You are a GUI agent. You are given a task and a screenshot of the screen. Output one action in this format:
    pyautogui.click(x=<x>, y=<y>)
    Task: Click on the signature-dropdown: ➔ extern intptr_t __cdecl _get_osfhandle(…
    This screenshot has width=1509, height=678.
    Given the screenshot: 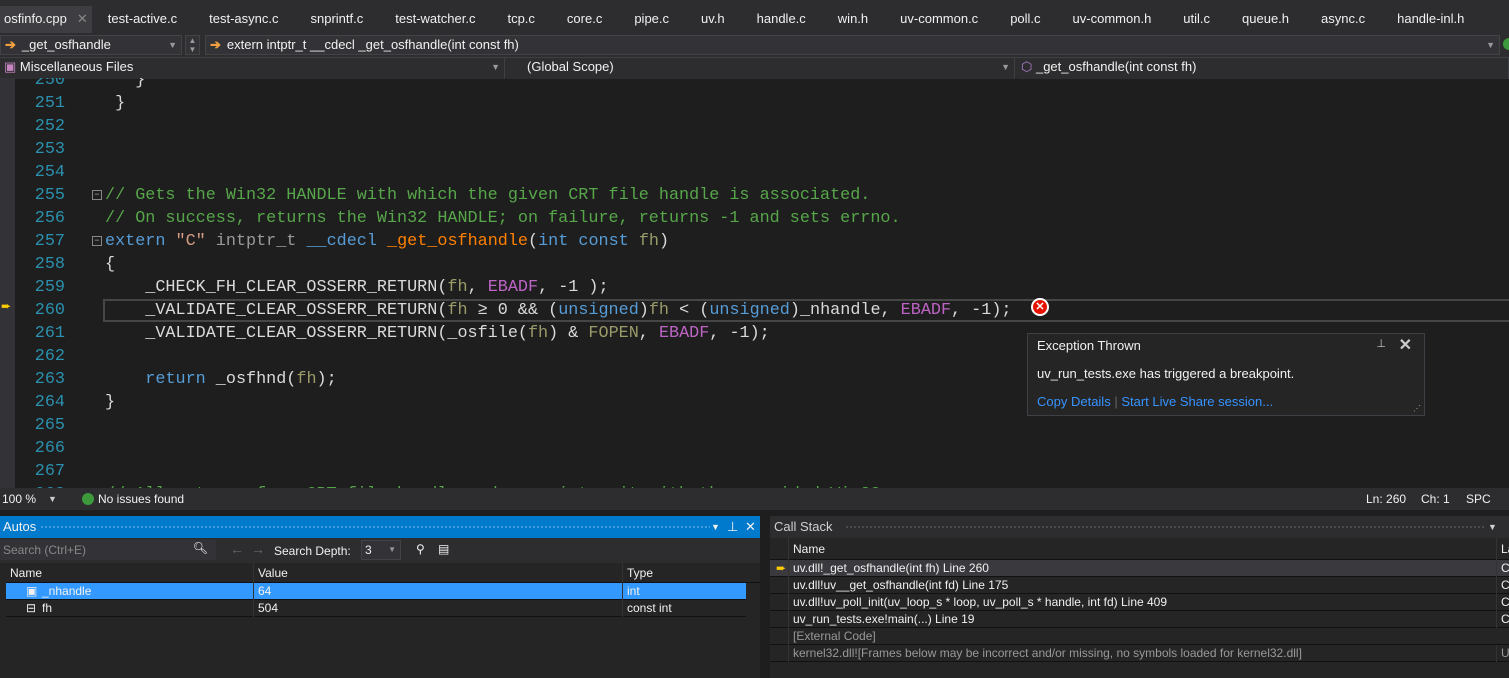 What is the action you would take?
    pyautogui.click(x=852, y=45)
    